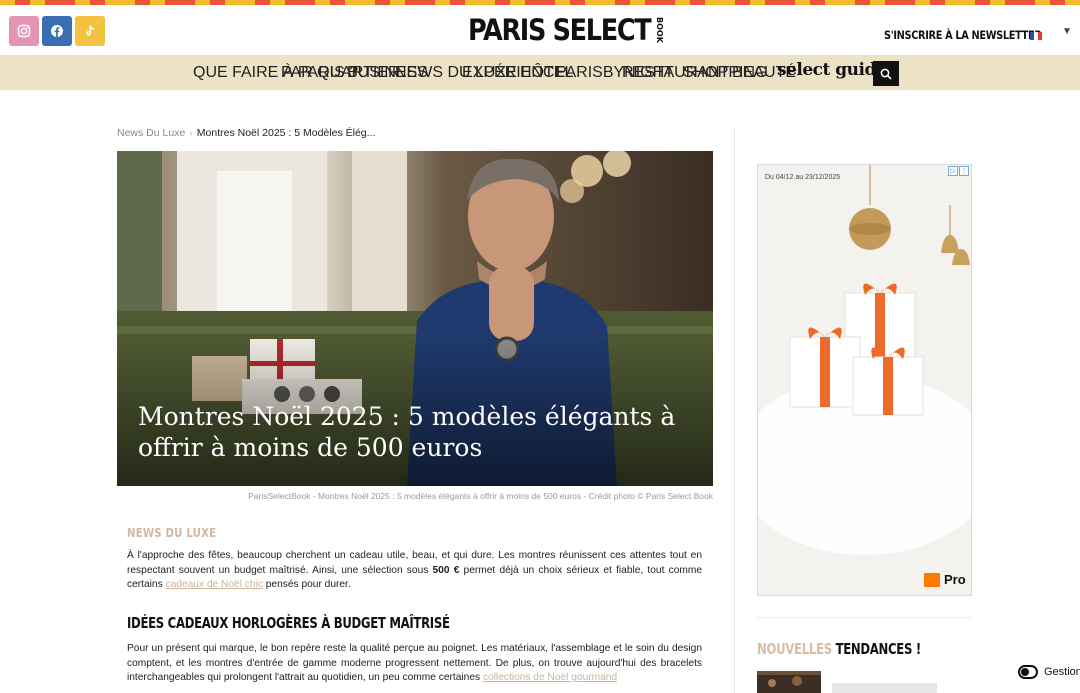 The image size is (1080, 693). I want to click on social-links, so click(57, 31).